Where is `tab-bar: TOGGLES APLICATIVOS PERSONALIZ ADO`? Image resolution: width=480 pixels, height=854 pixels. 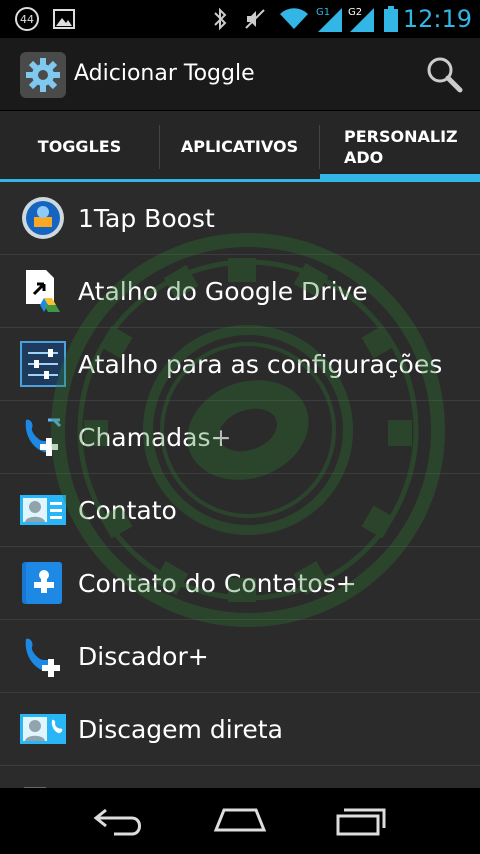
tab-bar: TOGGLES APLICATIVOS PERSONALIZ ADO is located at coordinates (240, 146).